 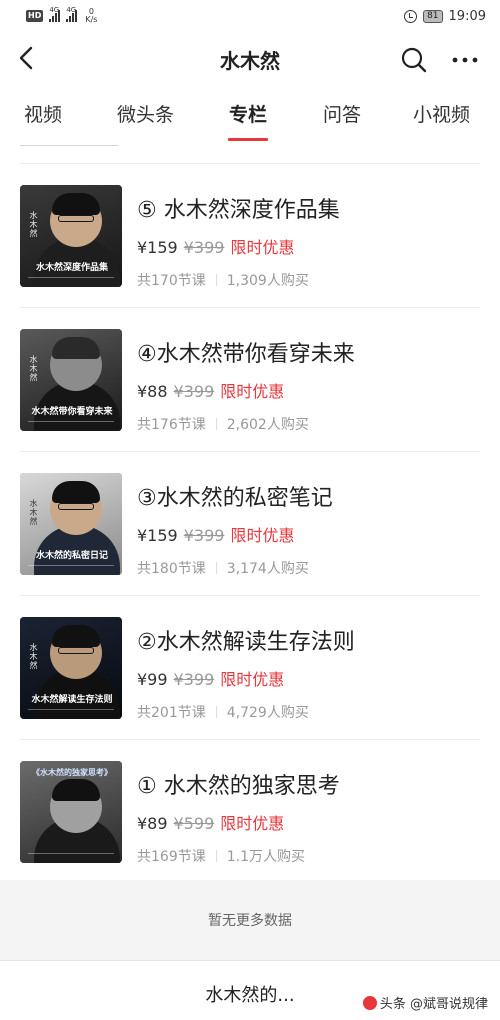 What do you see at coordinates (223, 424) in the screenshot?
I see `course-meta: 共176节课 2,602人购买` at bounding box center [223, 424].